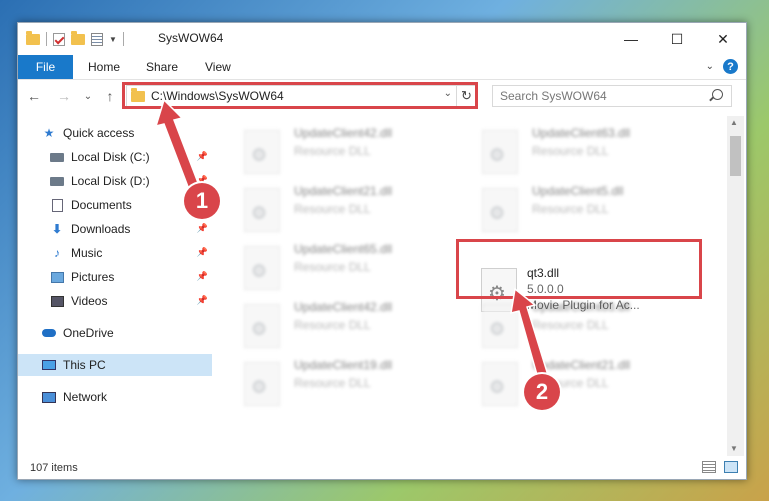 Image resolution: width=769 pixels, height=501 pixels. I want to click on sidebar-item-label: OneDrive, so click(88, 333).